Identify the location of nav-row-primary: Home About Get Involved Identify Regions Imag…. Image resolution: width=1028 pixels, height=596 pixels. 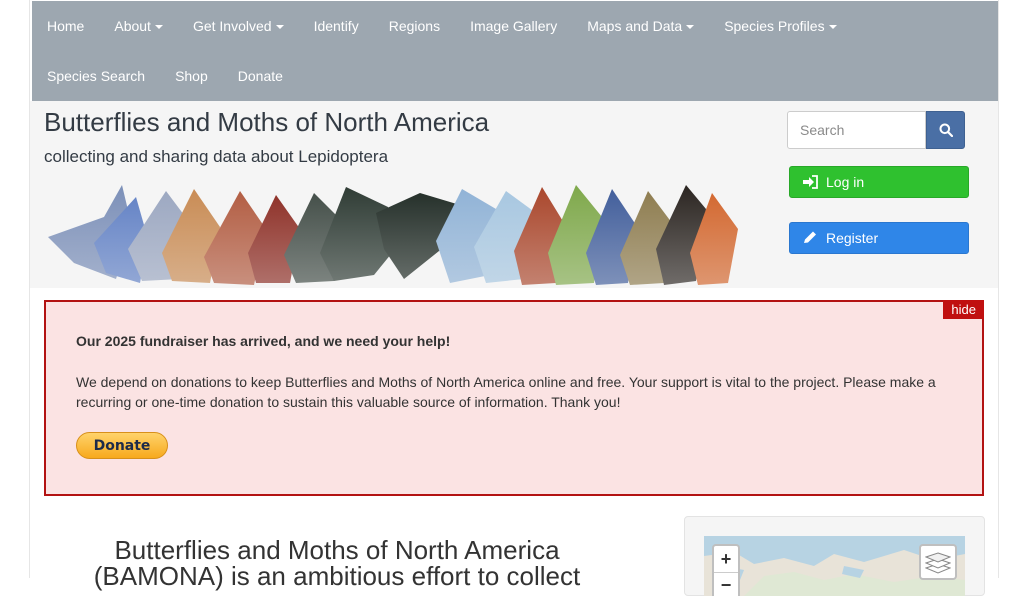
(442, 26).